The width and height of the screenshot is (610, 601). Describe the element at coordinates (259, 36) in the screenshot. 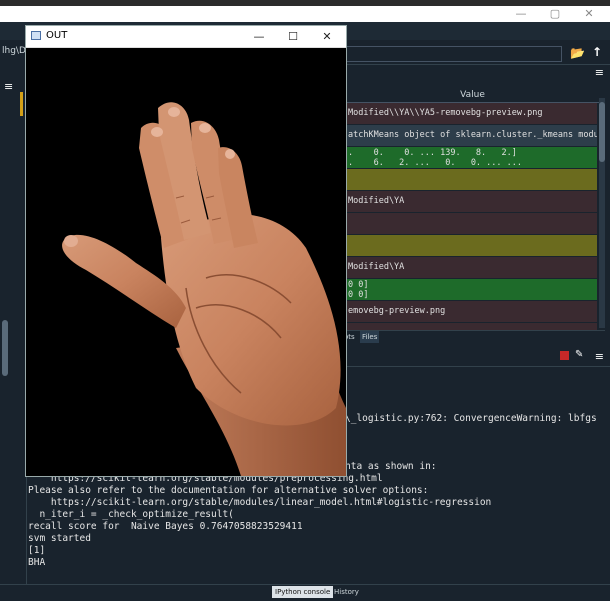

I see `out-minimize-button: —` at that location.